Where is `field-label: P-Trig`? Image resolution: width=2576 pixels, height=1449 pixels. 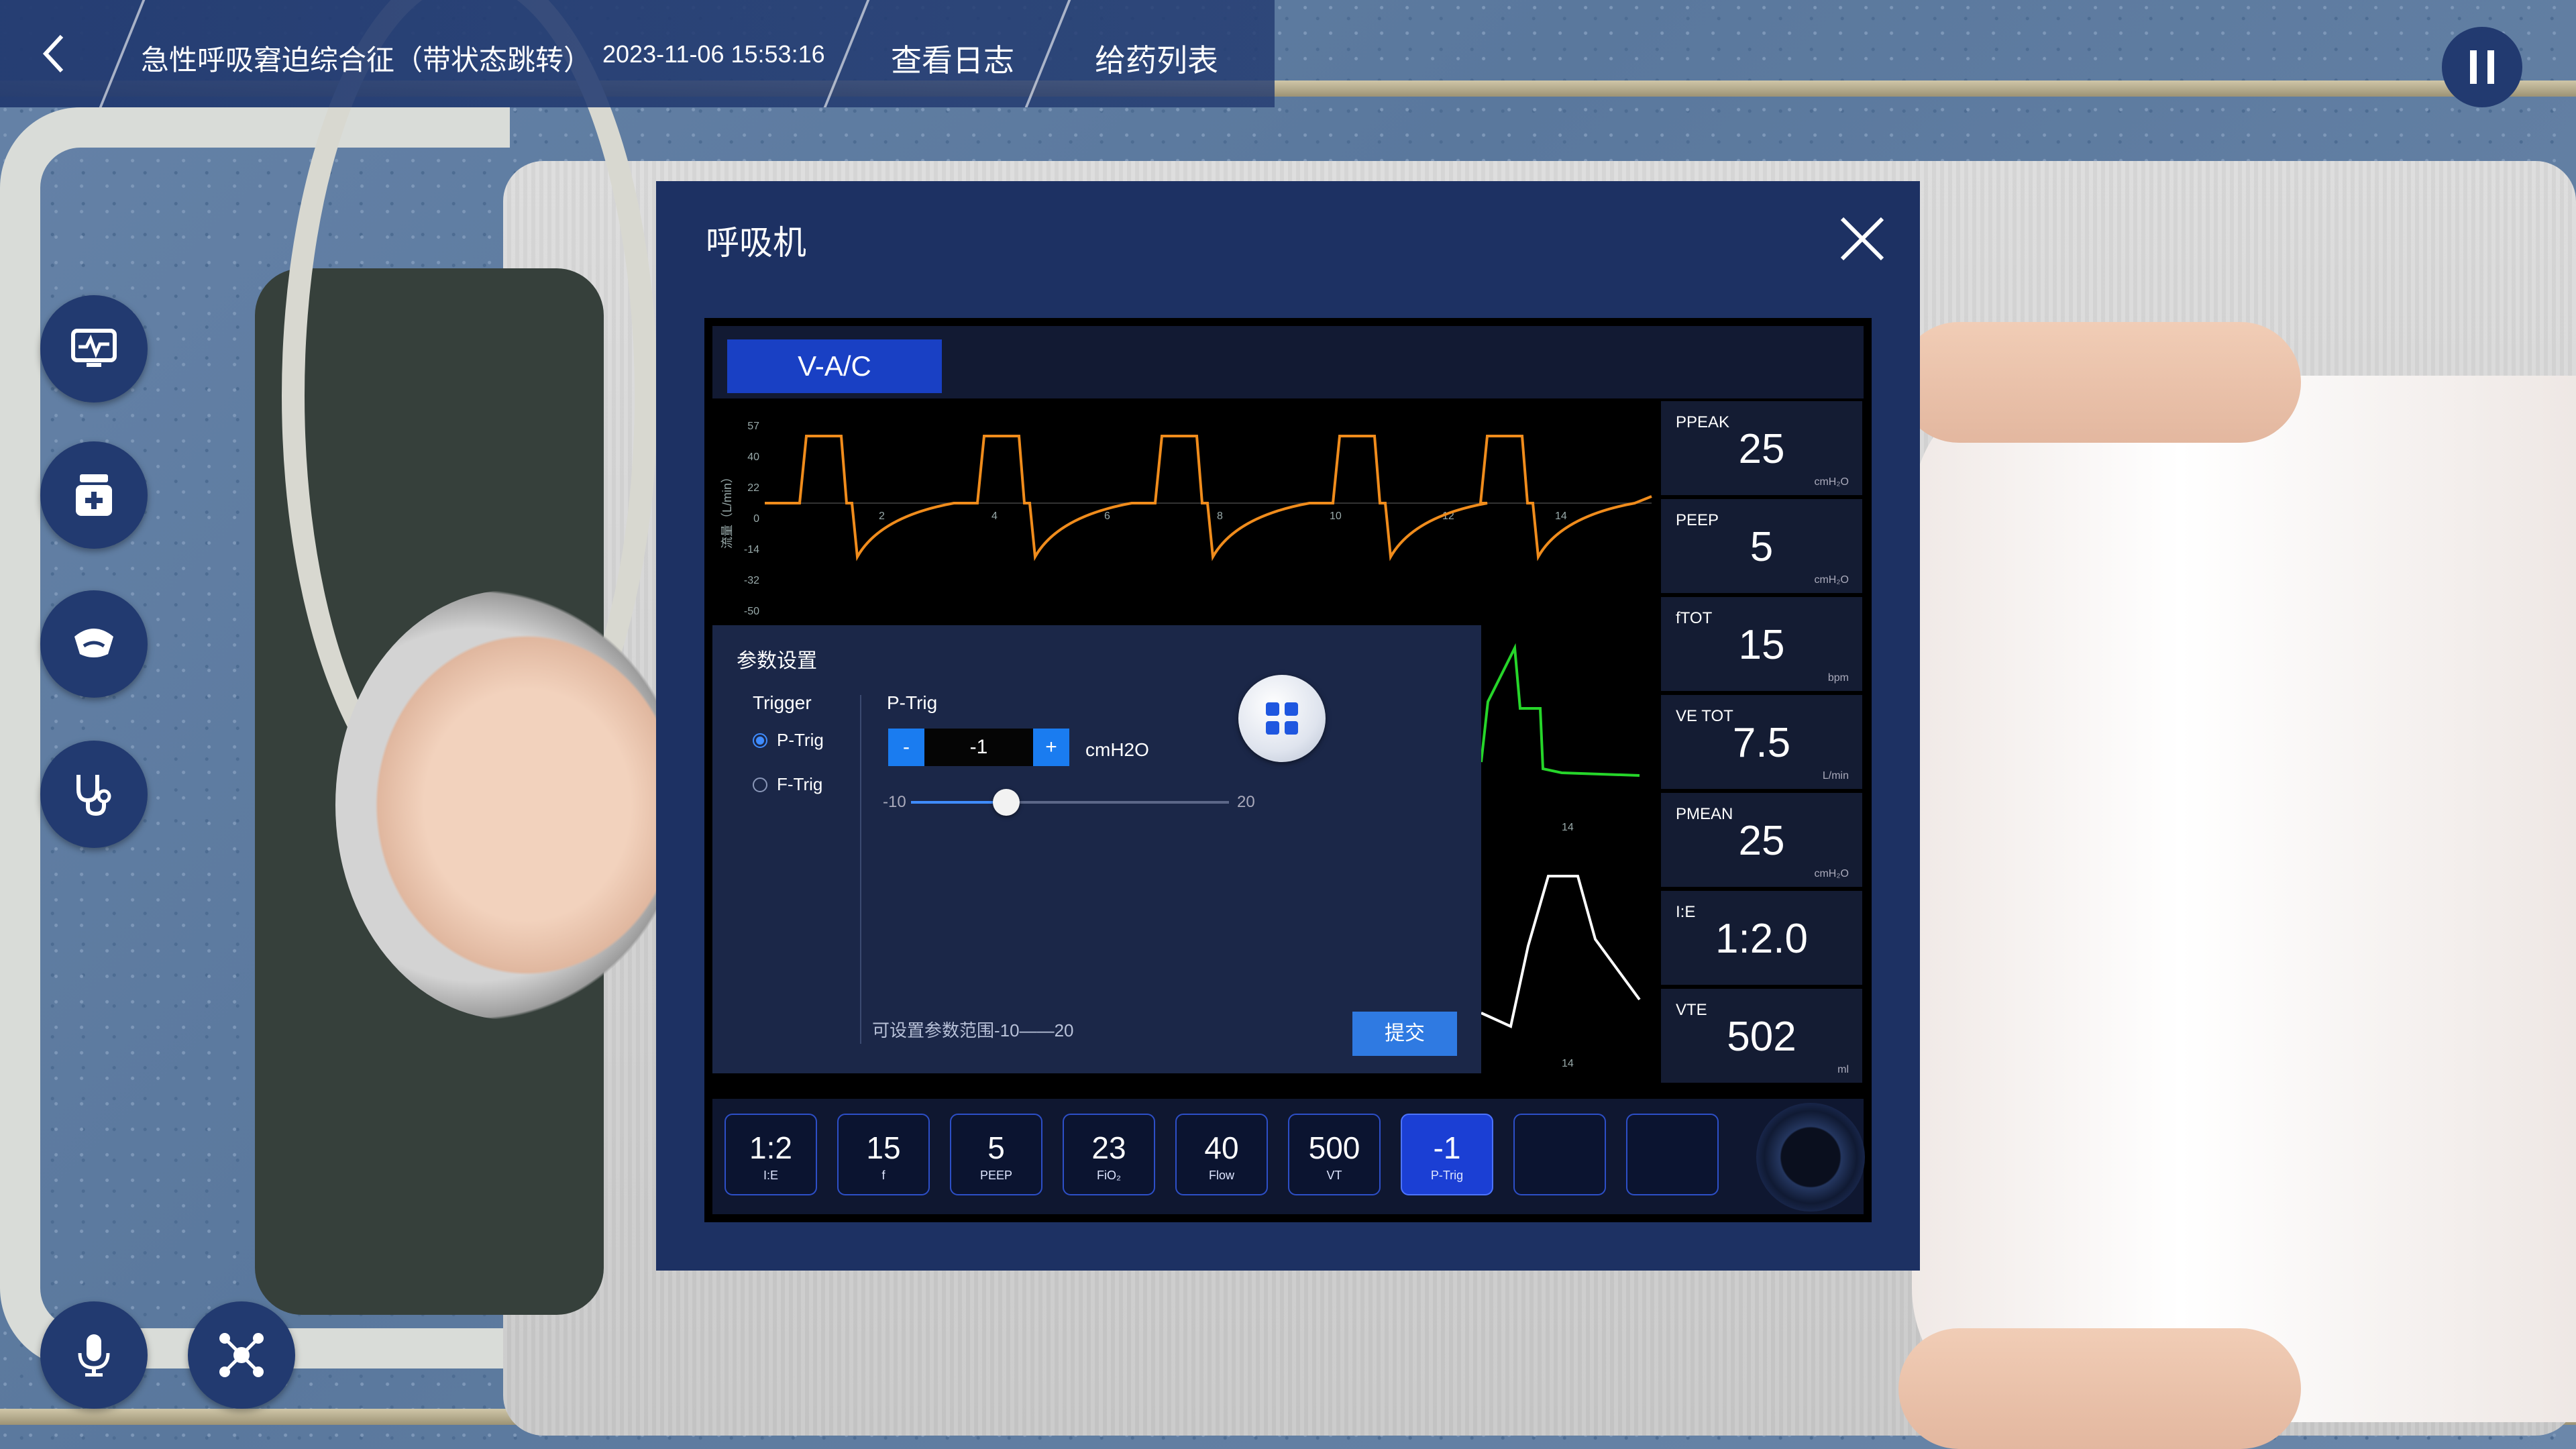 field-label: P-Trig is located at coordinates (912, 702).